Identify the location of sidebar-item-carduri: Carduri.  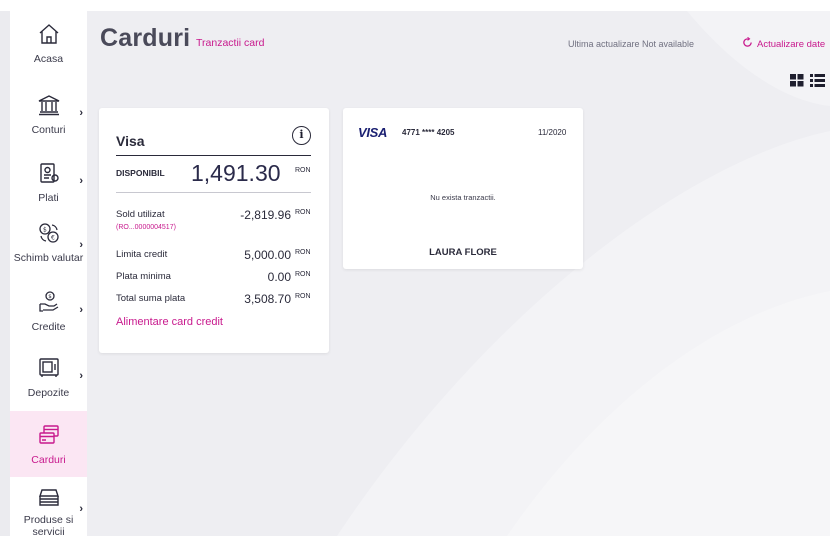
(48, 444).